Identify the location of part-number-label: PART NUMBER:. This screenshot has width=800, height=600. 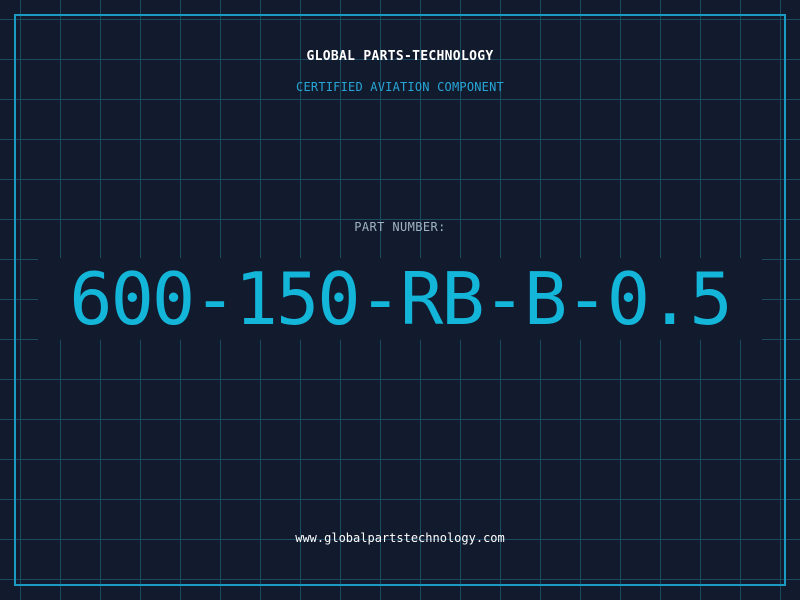
(400, 227).